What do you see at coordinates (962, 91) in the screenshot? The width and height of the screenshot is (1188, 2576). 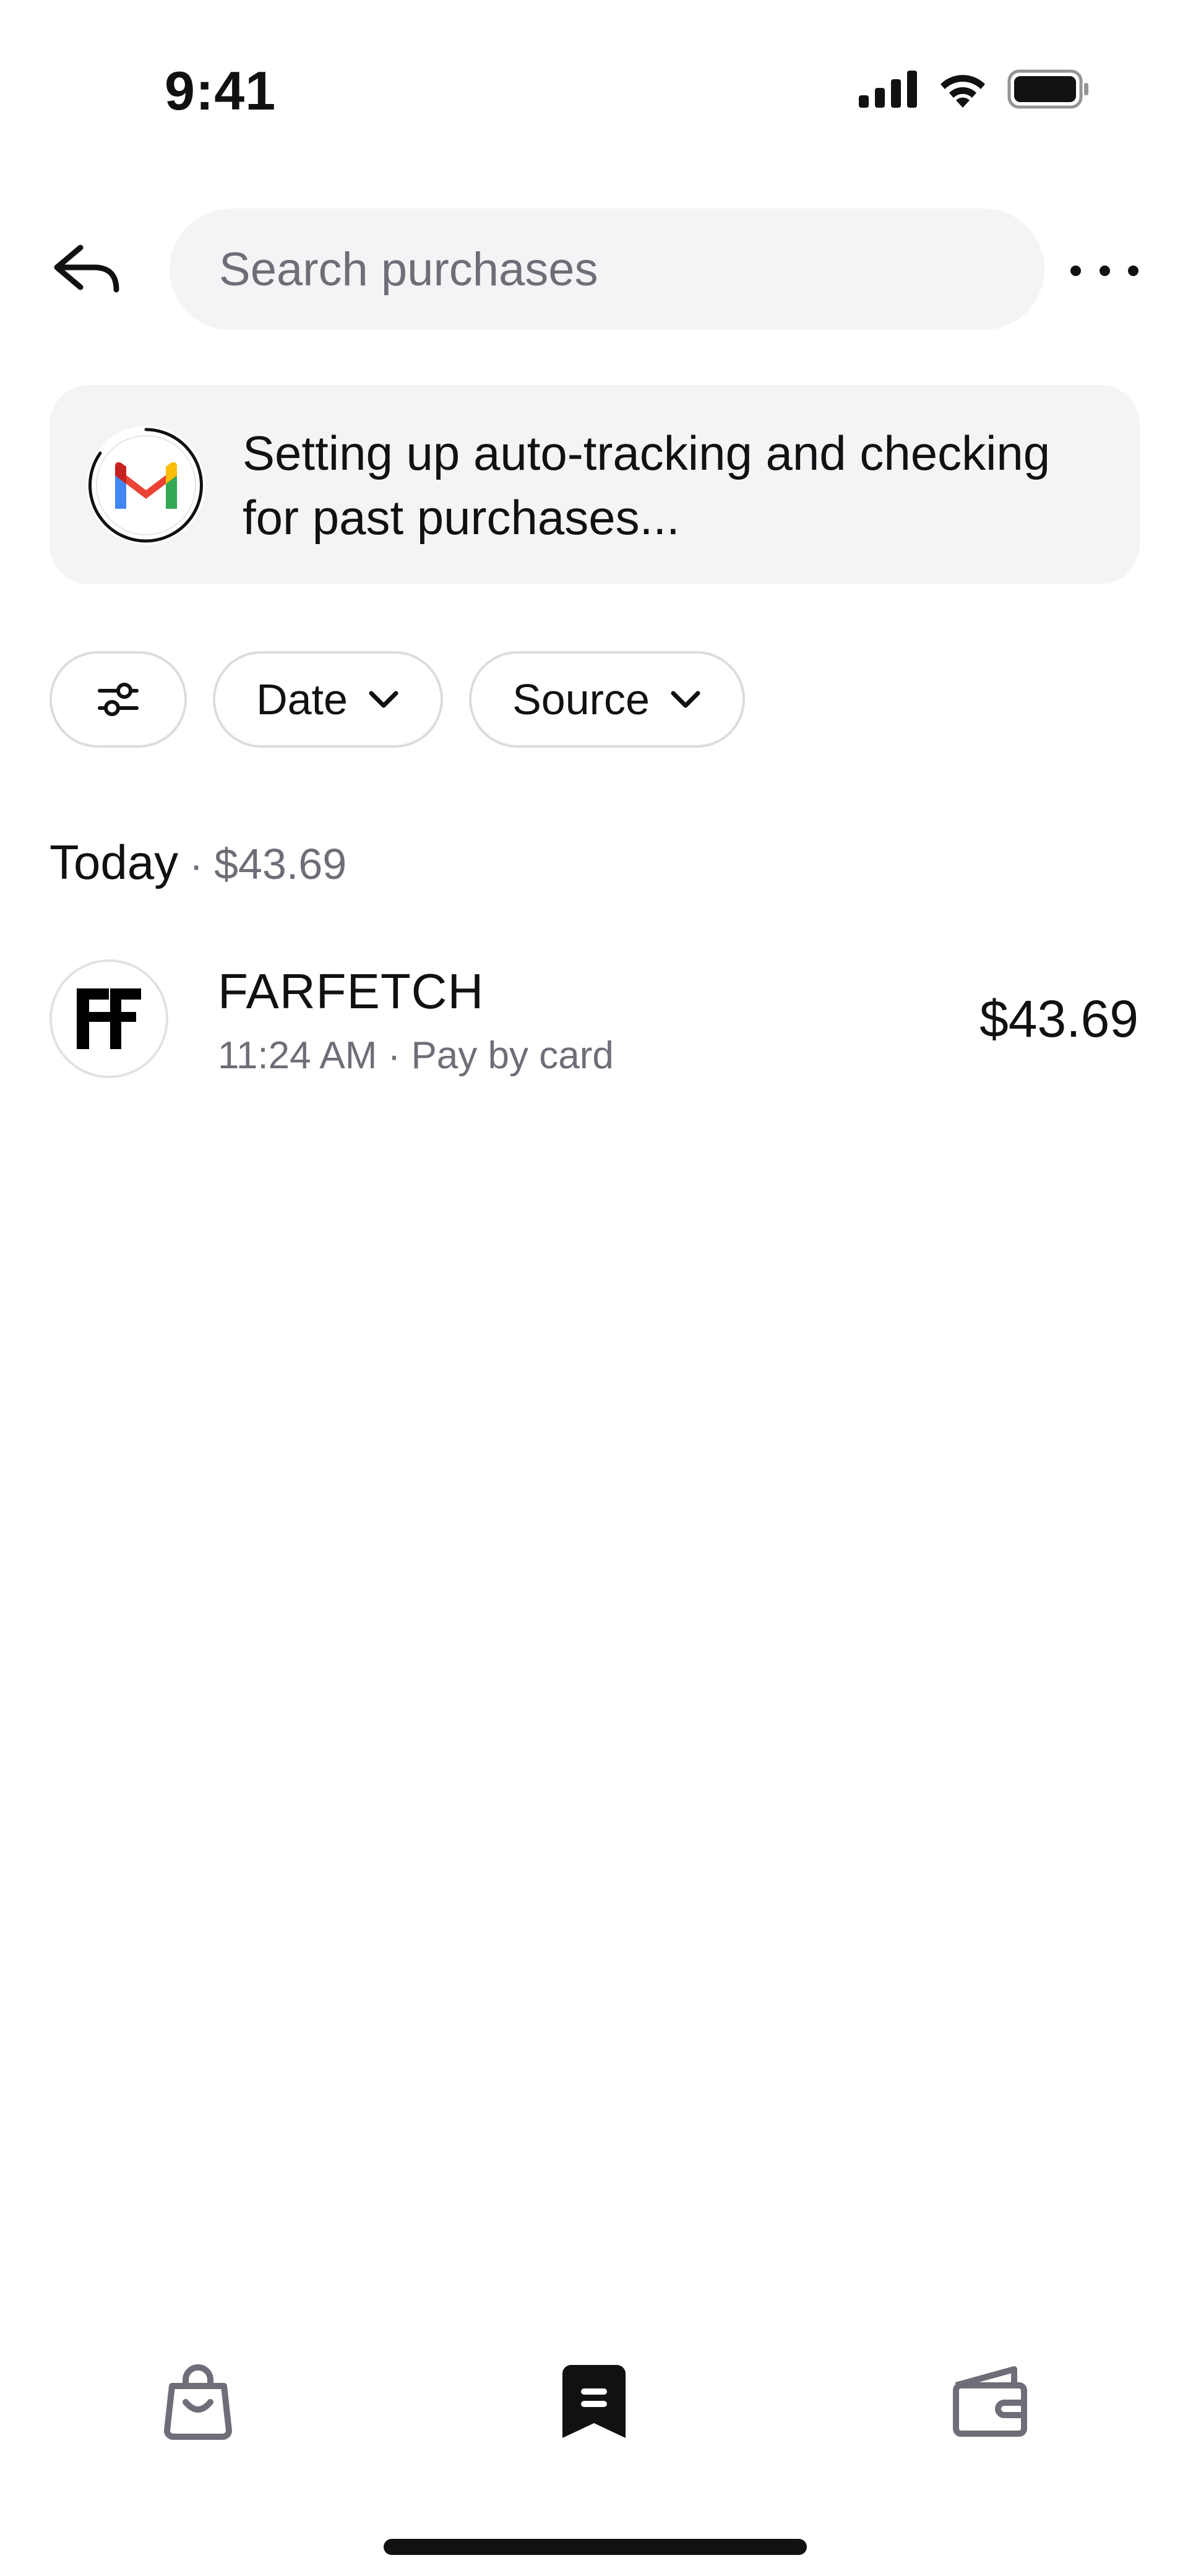 I see `wifi-icon` at bounding box center [962, 91].